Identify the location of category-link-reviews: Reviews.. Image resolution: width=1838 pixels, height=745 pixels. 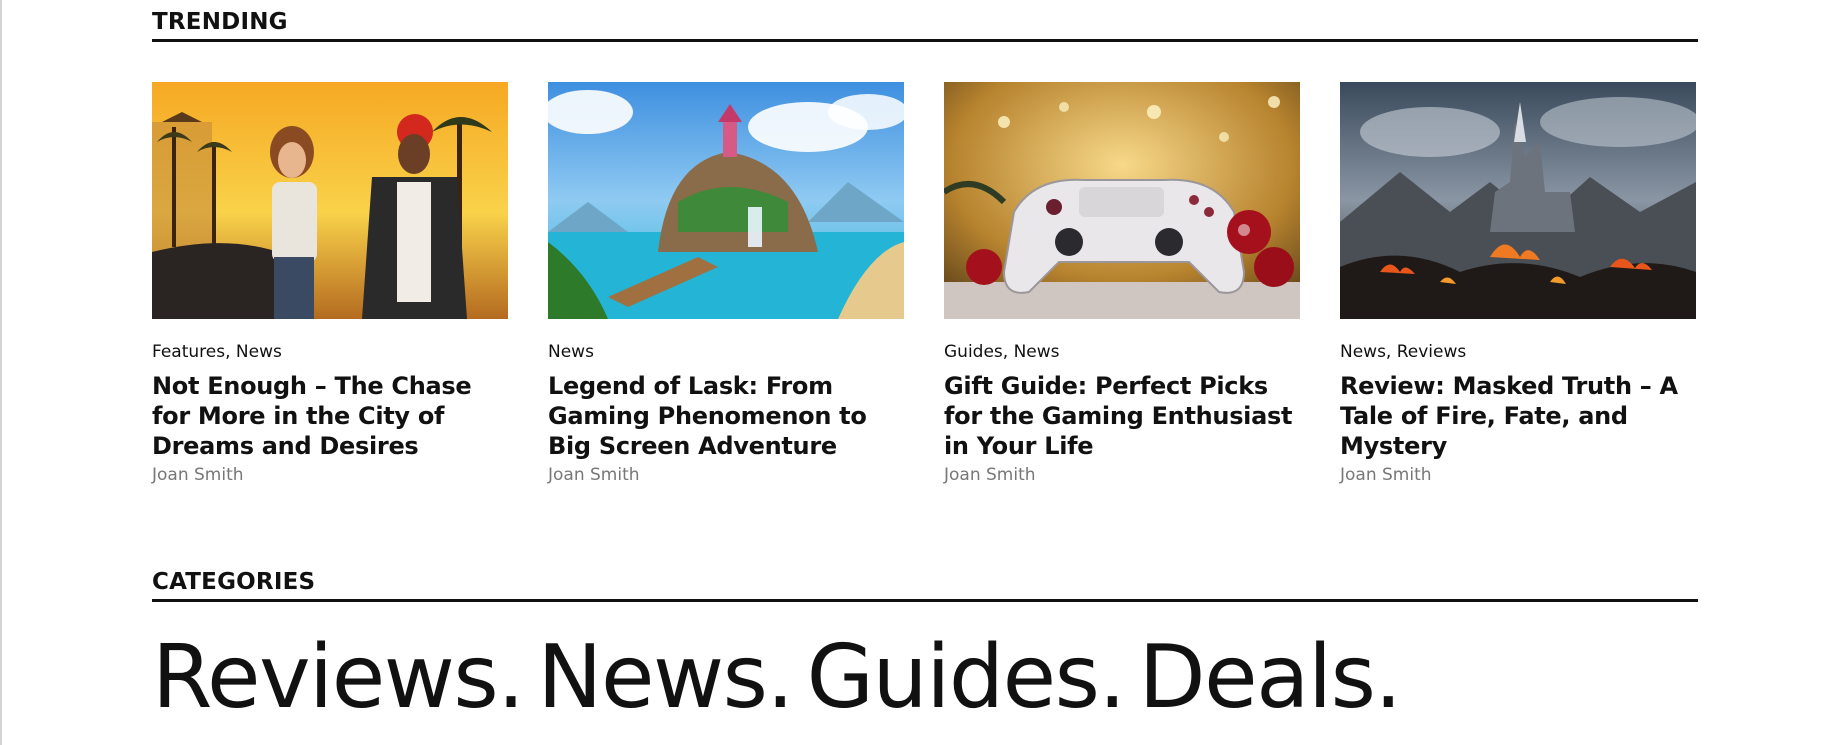
(338, 677).